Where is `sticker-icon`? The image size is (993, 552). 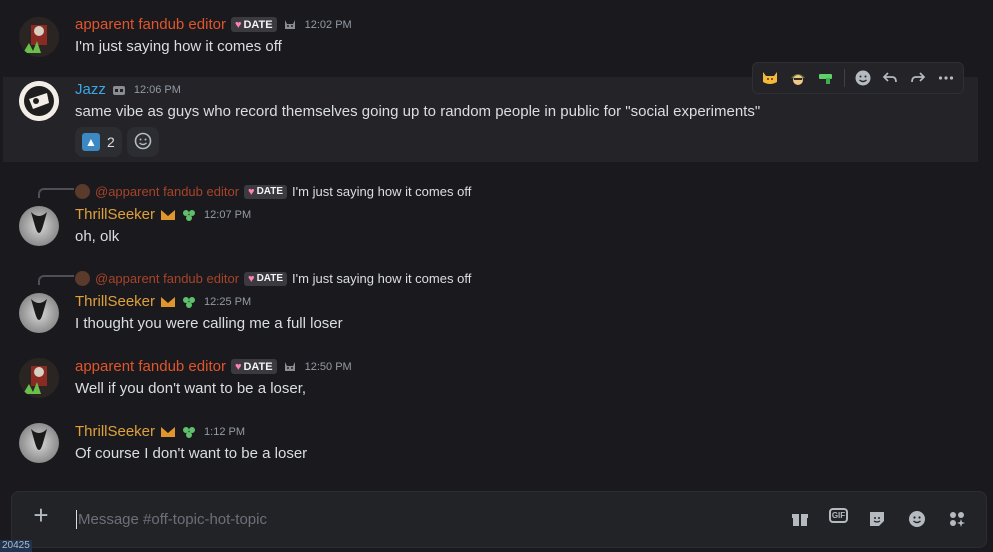
sticker-icon is located at coordinates (877, 519).